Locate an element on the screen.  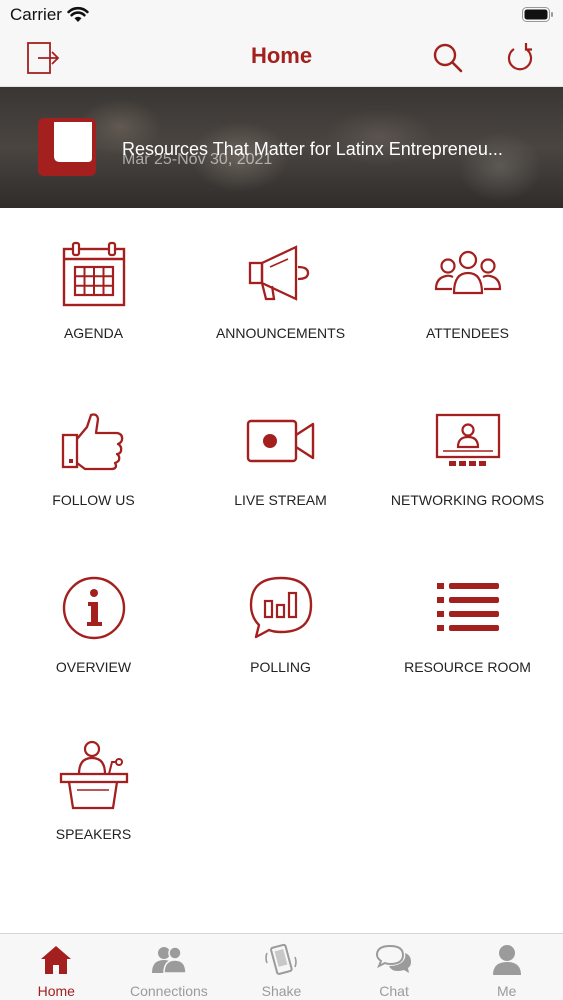
tab-me: Me is located at coordinates (506, 967).